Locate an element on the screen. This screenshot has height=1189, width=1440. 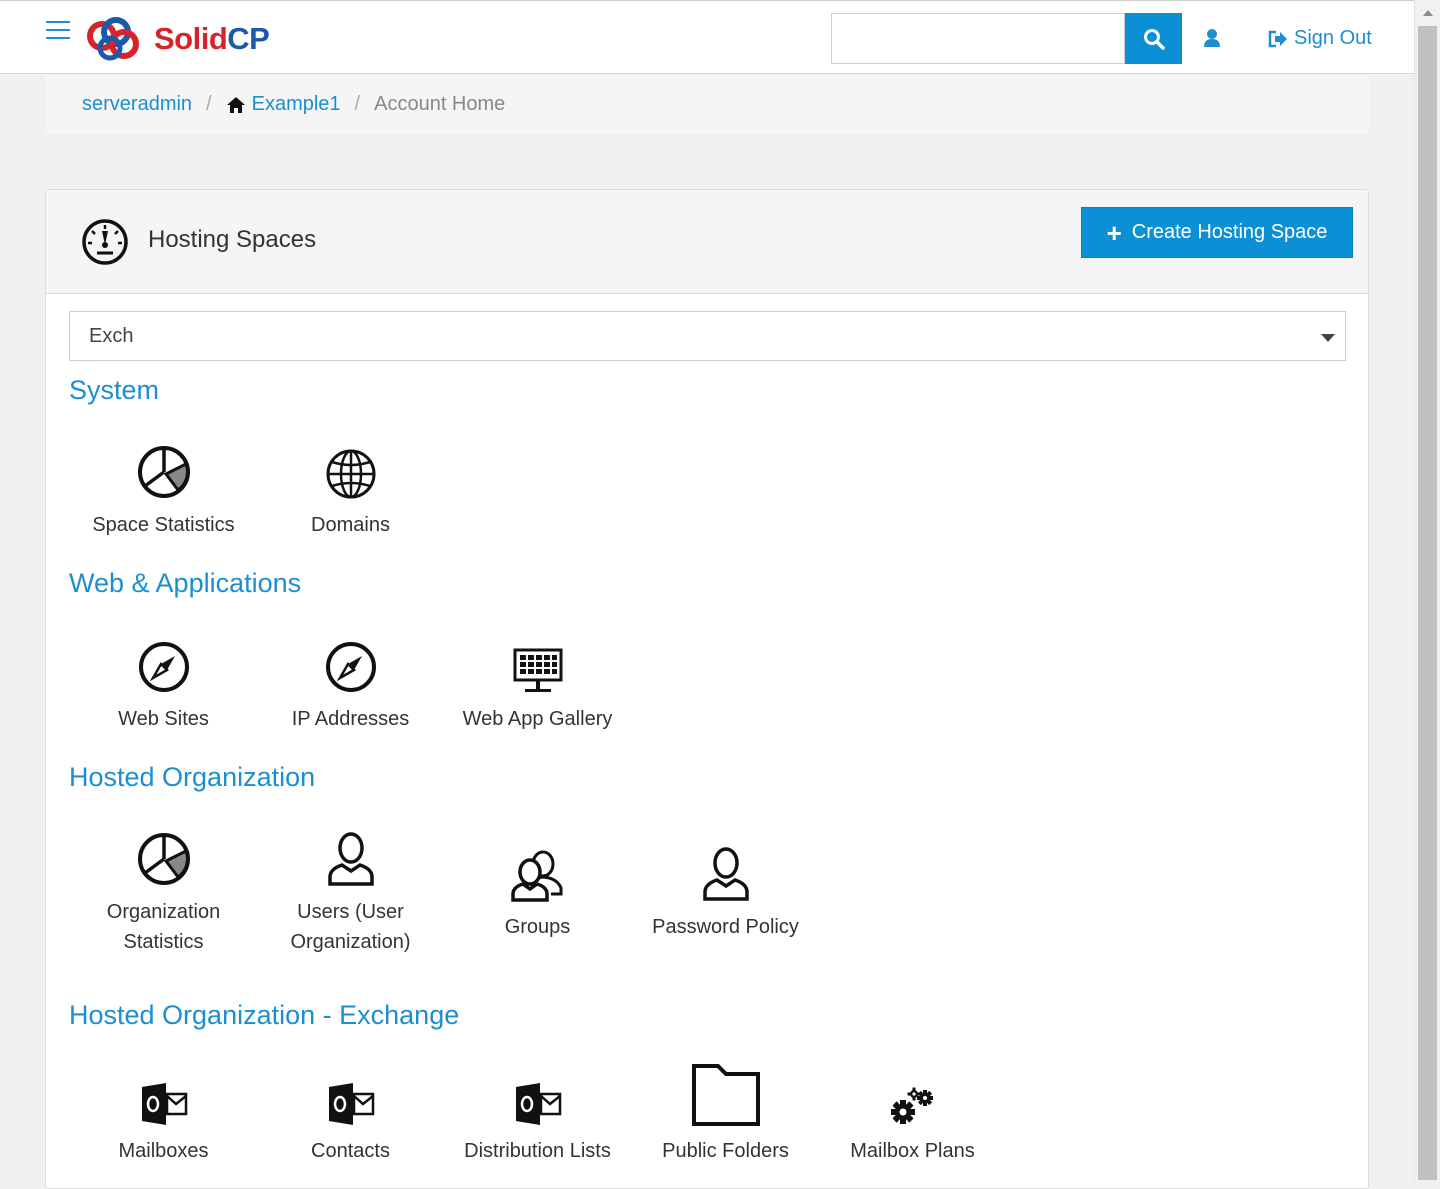
tile-label: Mailbox Plans is located at coordinates (912, 1151).